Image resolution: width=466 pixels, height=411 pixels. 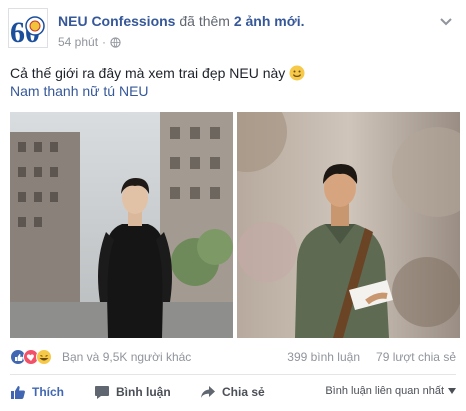 I want to click on reactions-summary: Bạn và 9,5K người khác, so click(x=126, y=357).